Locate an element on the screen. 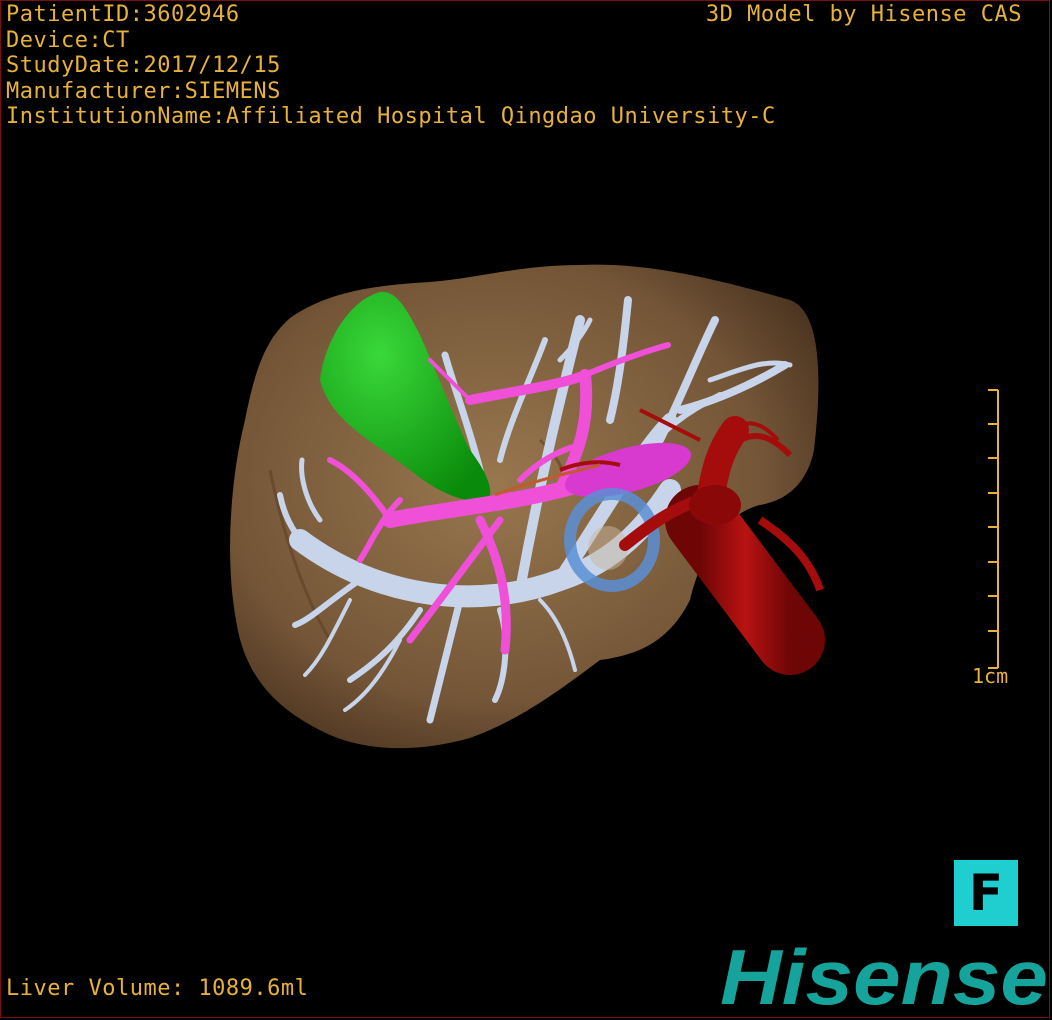 The height and width of the screenshot is (1020, 1052). device: Device:CT is located at coordinates (68, 40).